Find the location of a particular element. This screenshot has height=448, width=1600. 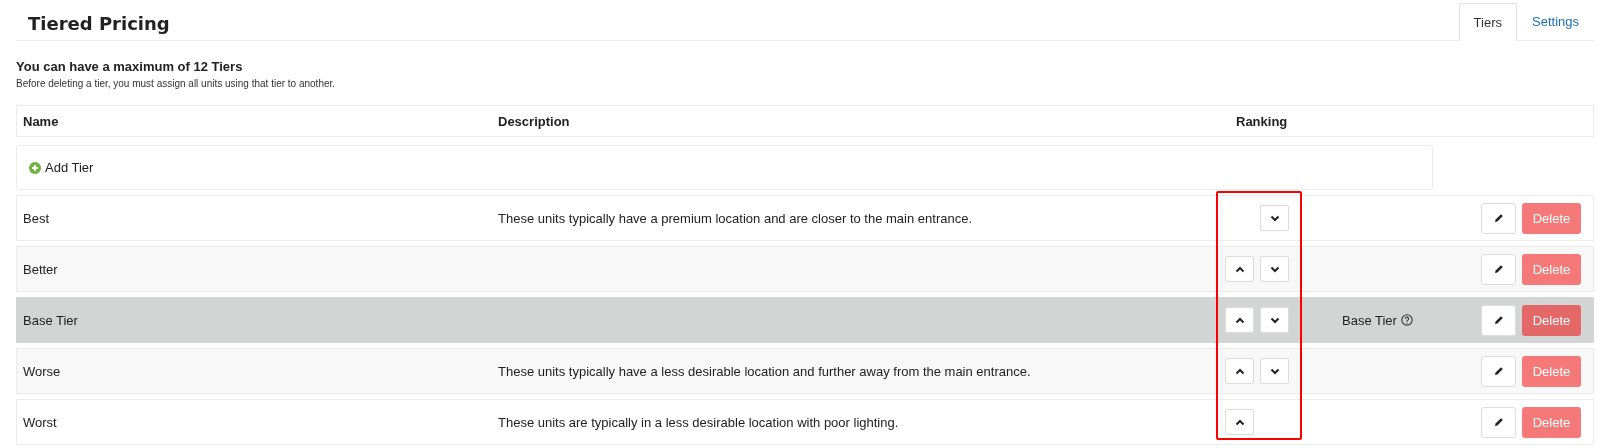

plus-circle-icon is located at coordinates (35, 167).